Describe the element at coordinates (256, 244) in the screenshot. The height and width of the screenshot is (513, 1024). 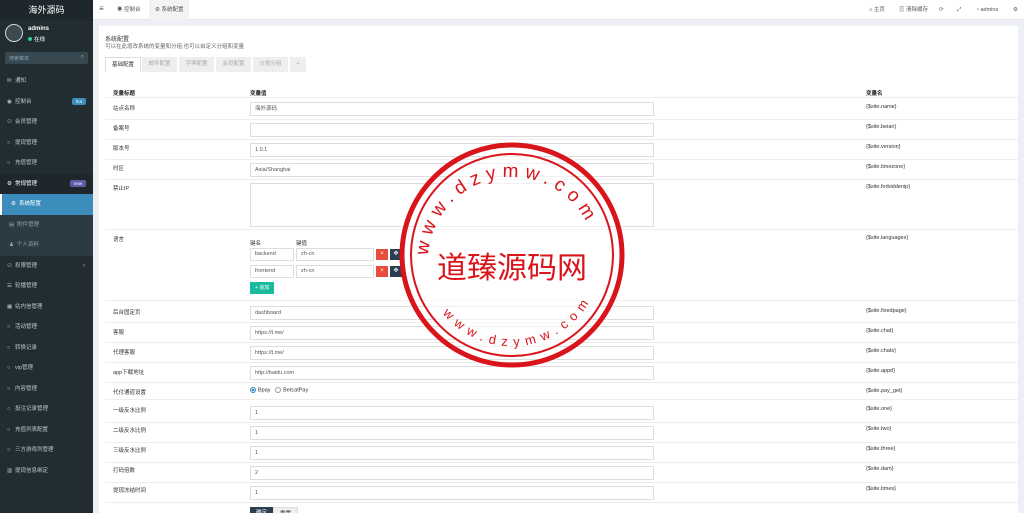
I see `lang-key-header: 键名` at that location.